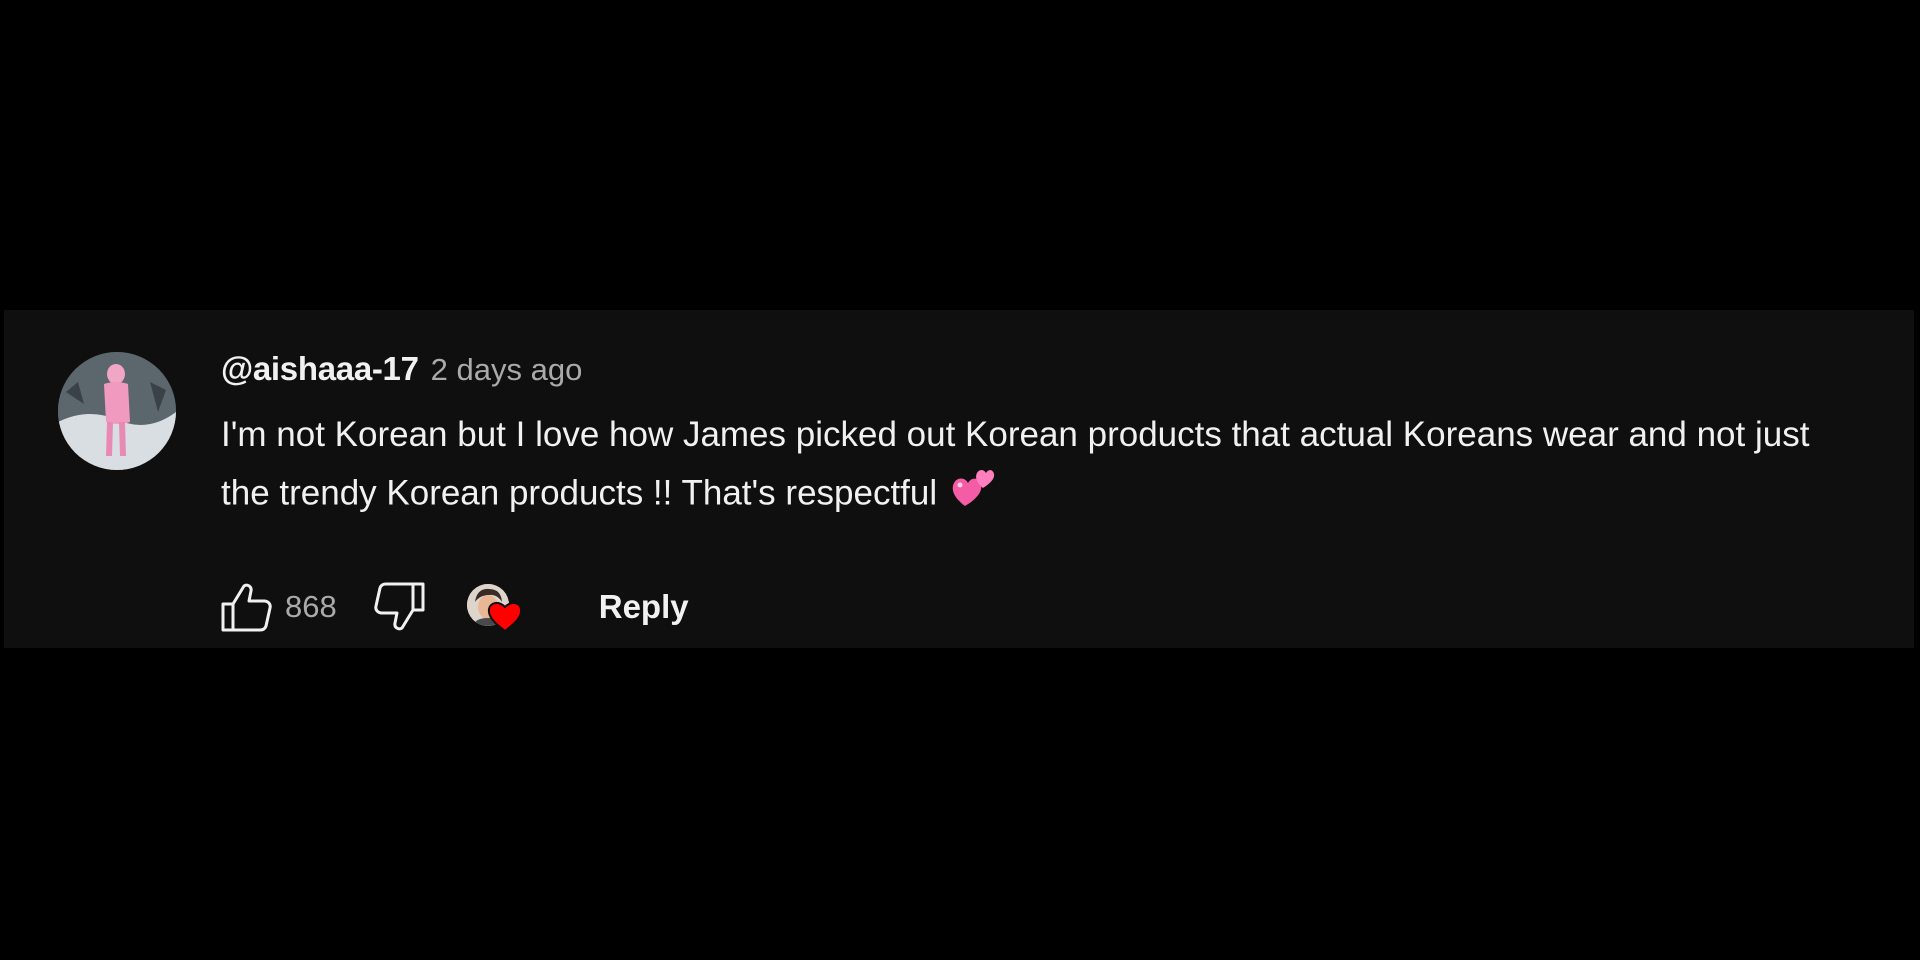  What do you see at coordinates (644, 607) in the screenshot?
I see `reply-button: Reply` at bounding box center [644, 607].